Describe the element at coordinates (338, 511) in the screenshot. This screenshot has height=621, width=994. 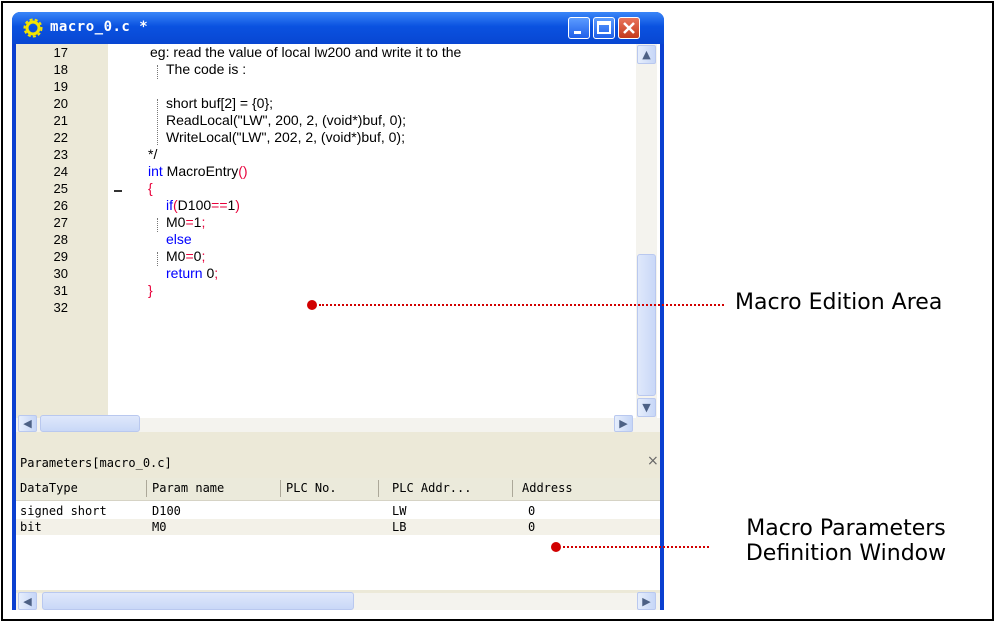
I see `table-row: signed short D100 LW 0` at that location.